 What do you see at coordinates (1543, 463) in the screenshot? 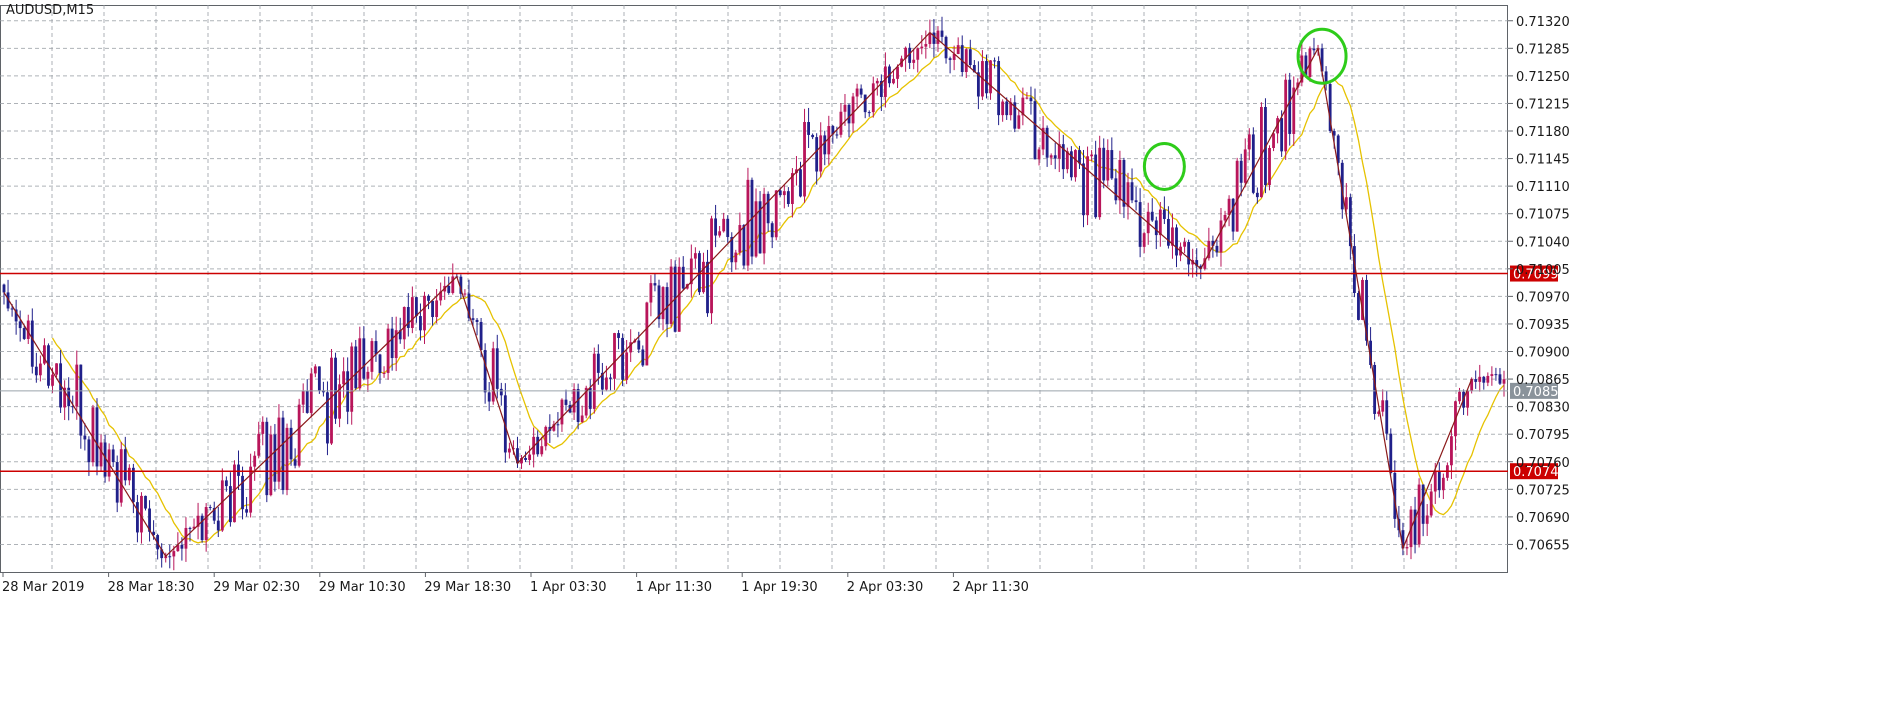
I see `price-tick-label: 0.70760` at bounding box center [1543, 463].